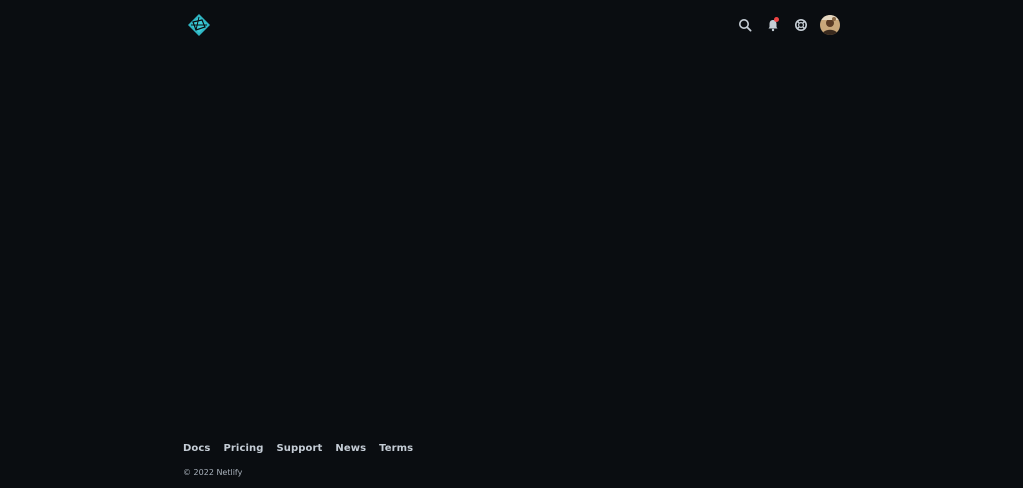 The height and width of the screenshot is (488, 1023). I want to click on notification-badge, so click(776, 19).